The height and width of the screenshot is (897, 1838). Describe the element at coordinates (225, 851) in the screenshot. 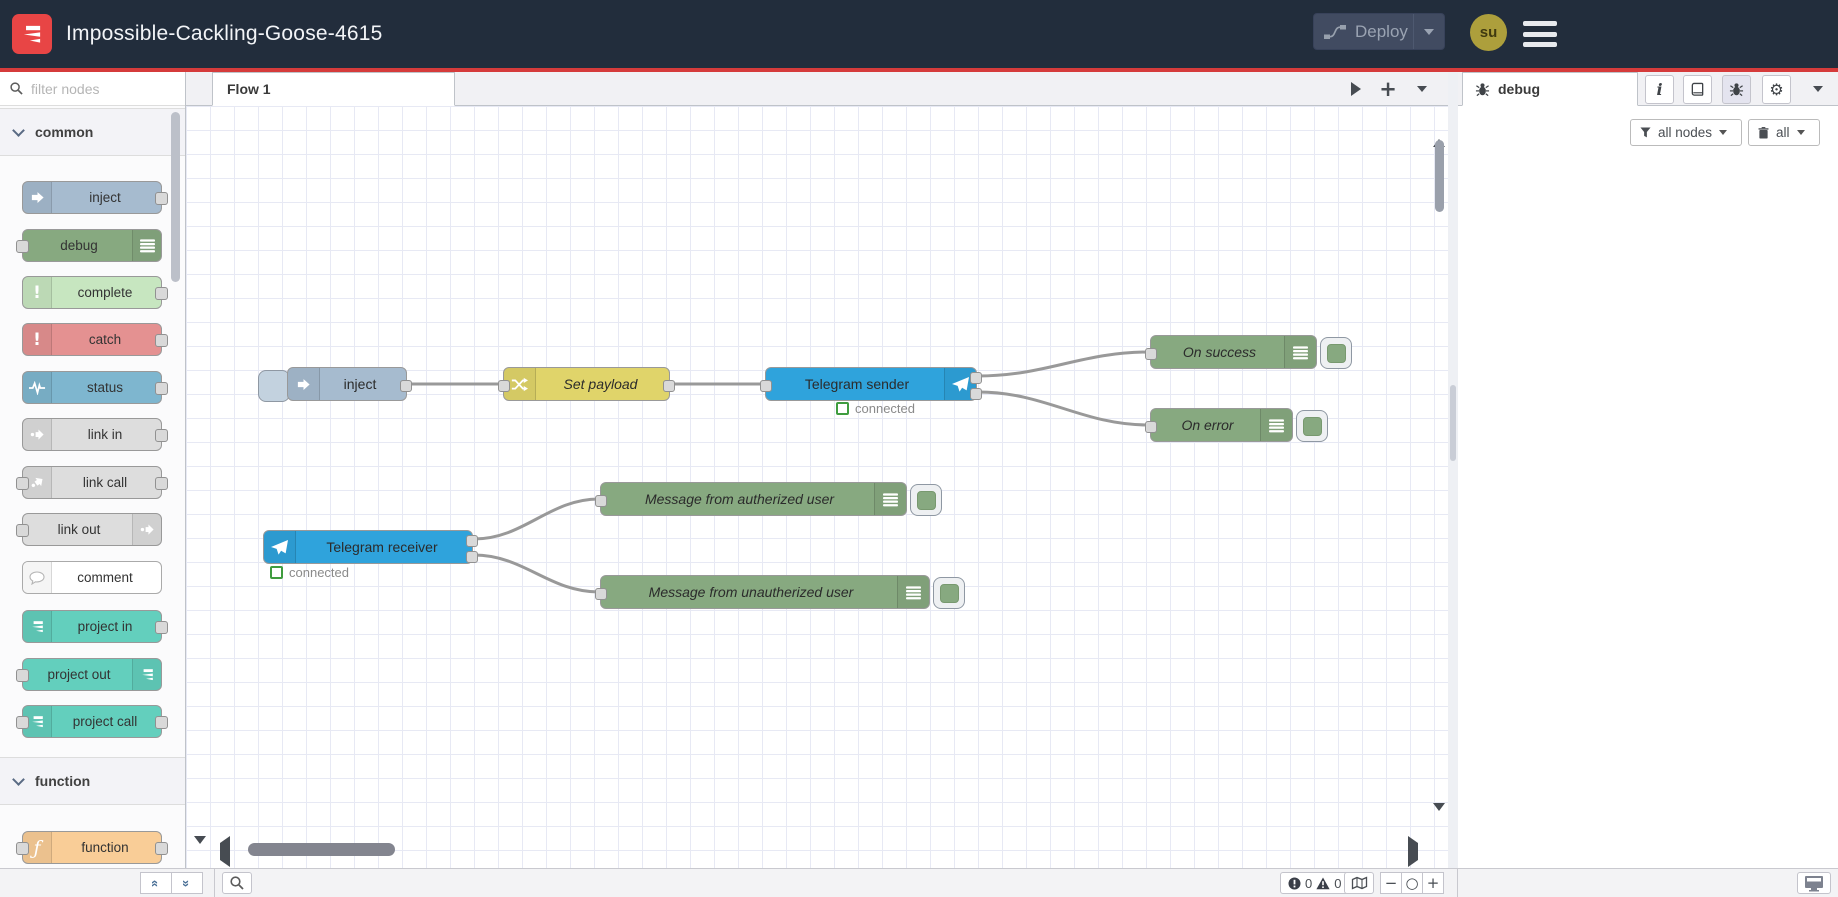

I see `scroll-left-icon` at that location.